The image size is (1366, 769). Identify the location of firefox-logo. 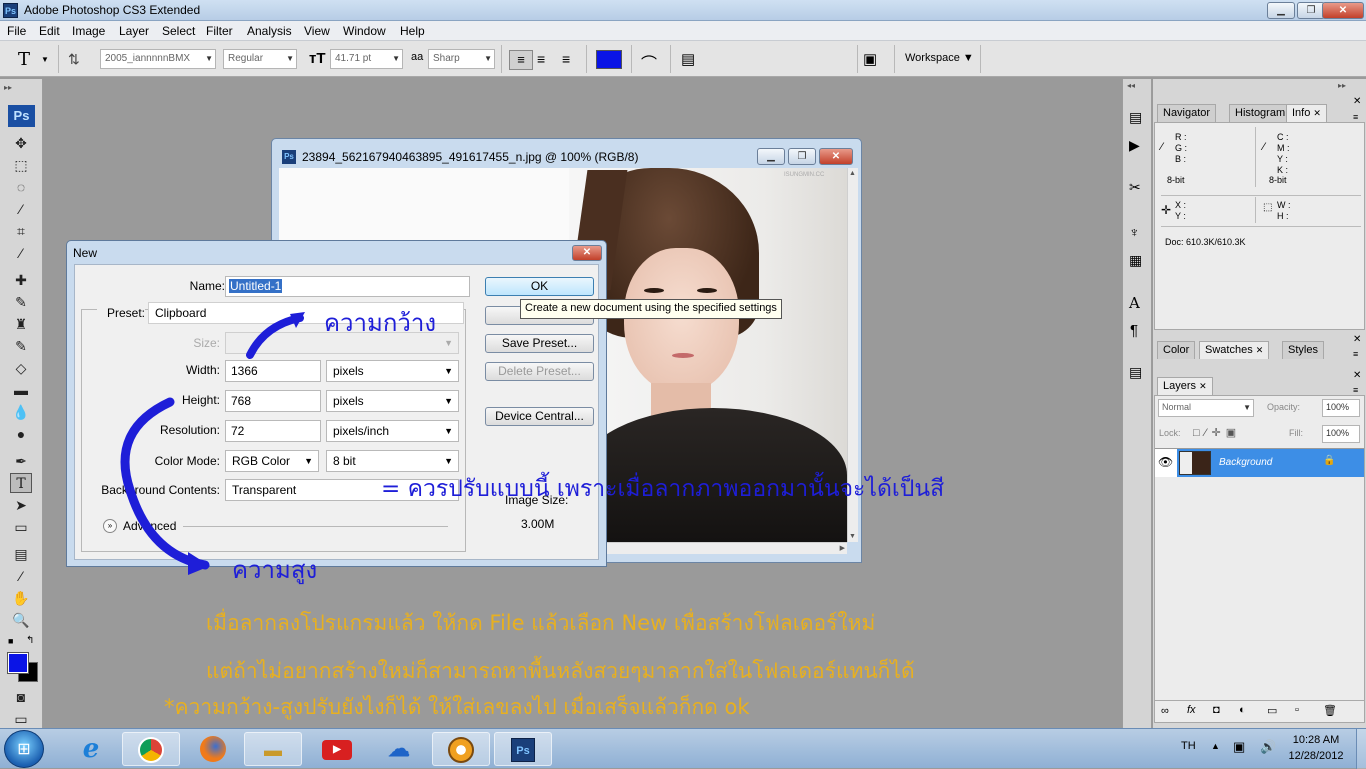
(213, 749).